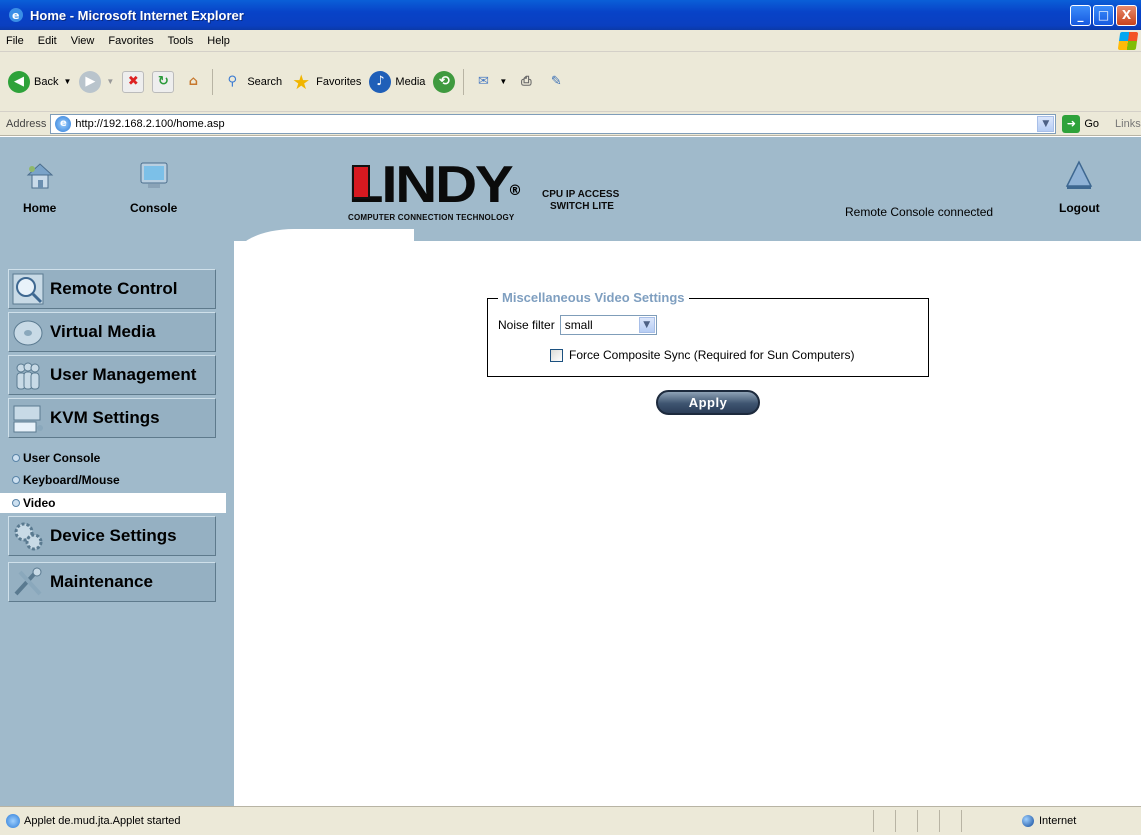 The width and height of the screenshot is (1141, 835). I want to click on back-button: ◀ Back ▼, so click(39, 81).